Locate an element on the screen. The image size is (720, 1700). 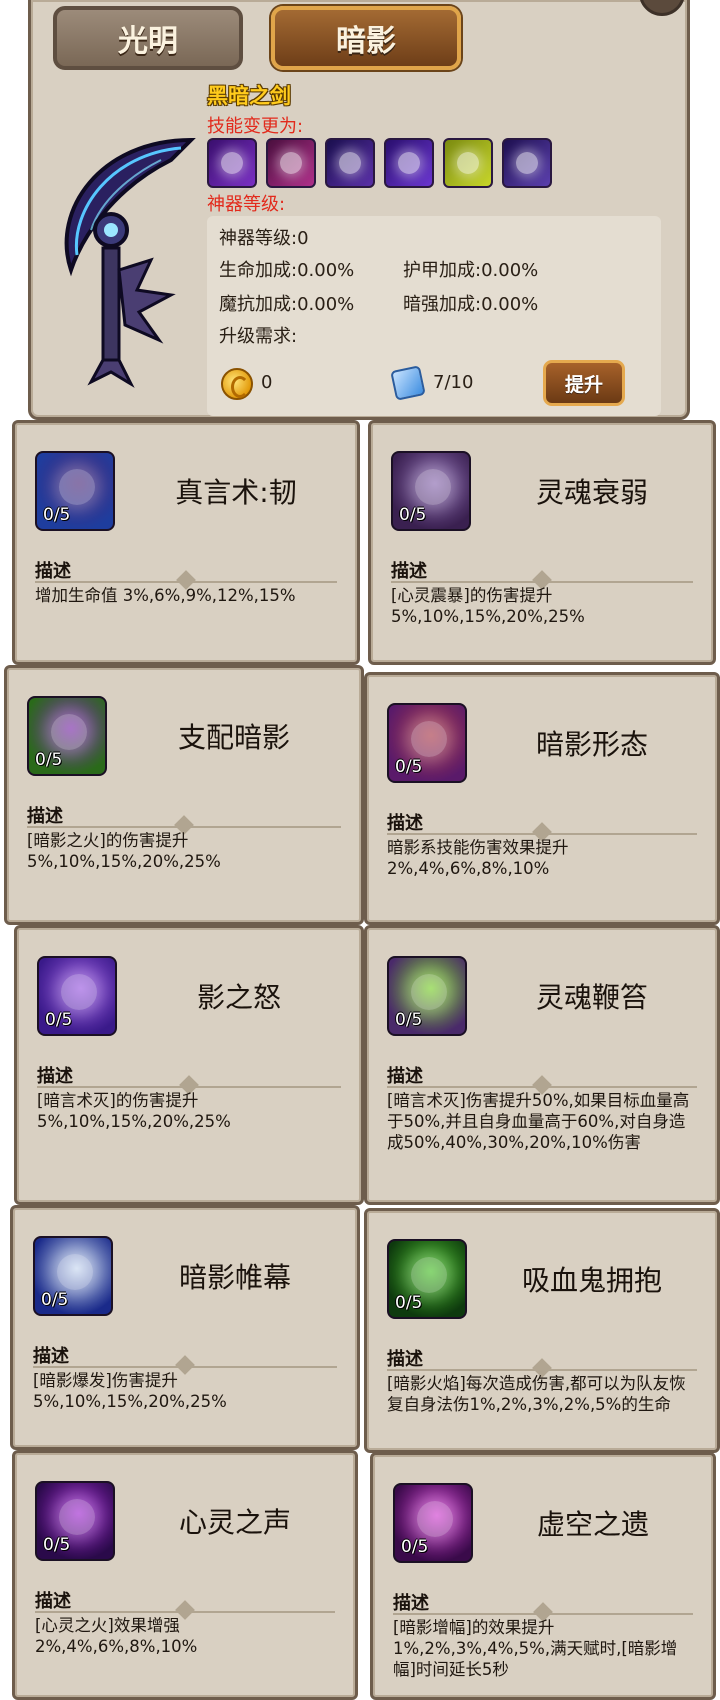
artifact-name: 黑暗之剑 is located at coordinates (249, 96).